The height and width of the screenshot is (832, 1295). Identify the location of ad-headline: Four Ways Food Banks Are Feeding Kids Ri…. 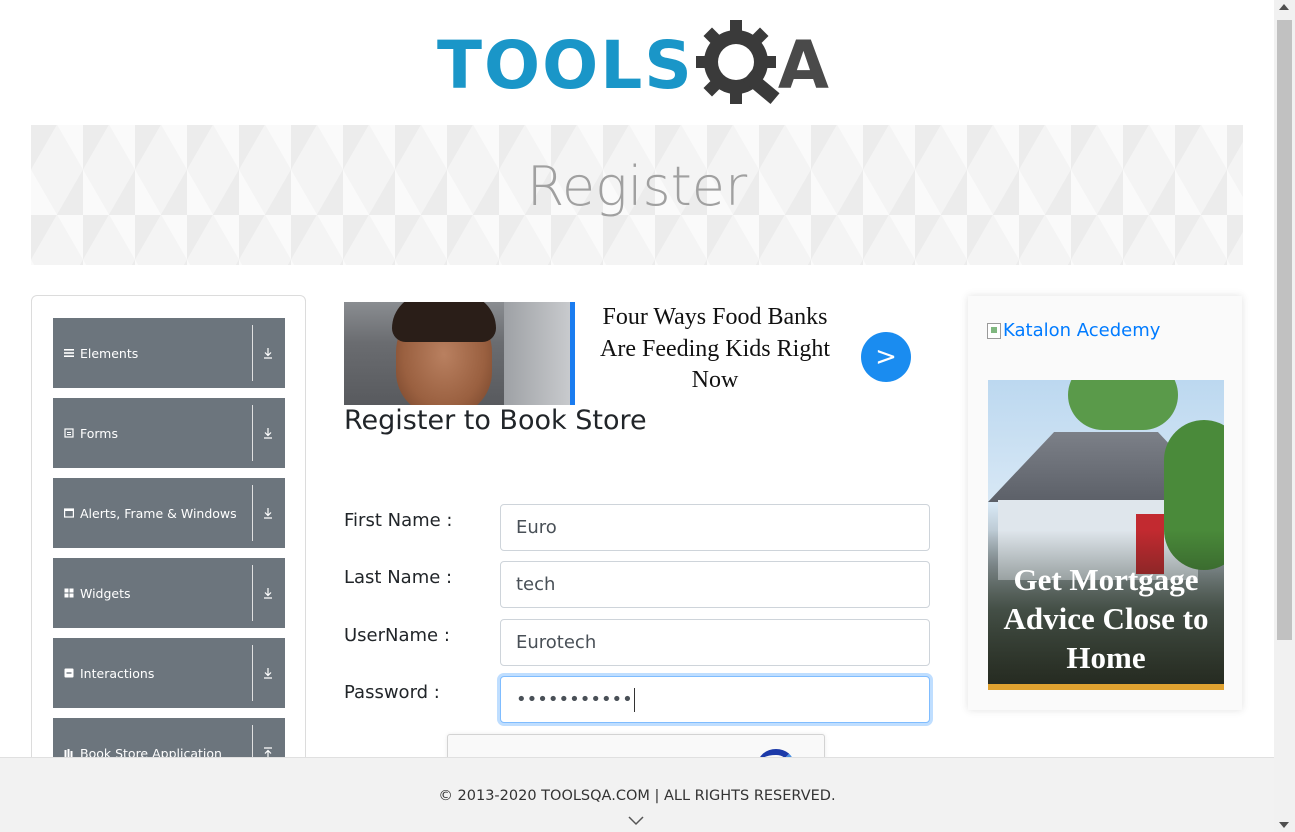
(715, 348).